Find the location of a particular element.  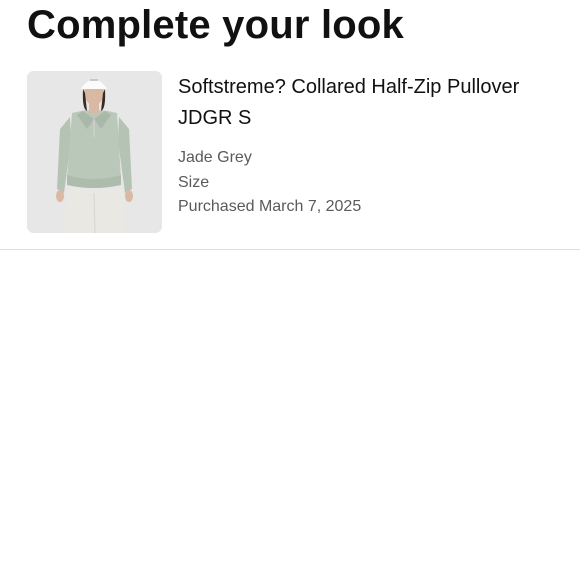

product-color: Jade Grey is located at coordinates (215, 157).